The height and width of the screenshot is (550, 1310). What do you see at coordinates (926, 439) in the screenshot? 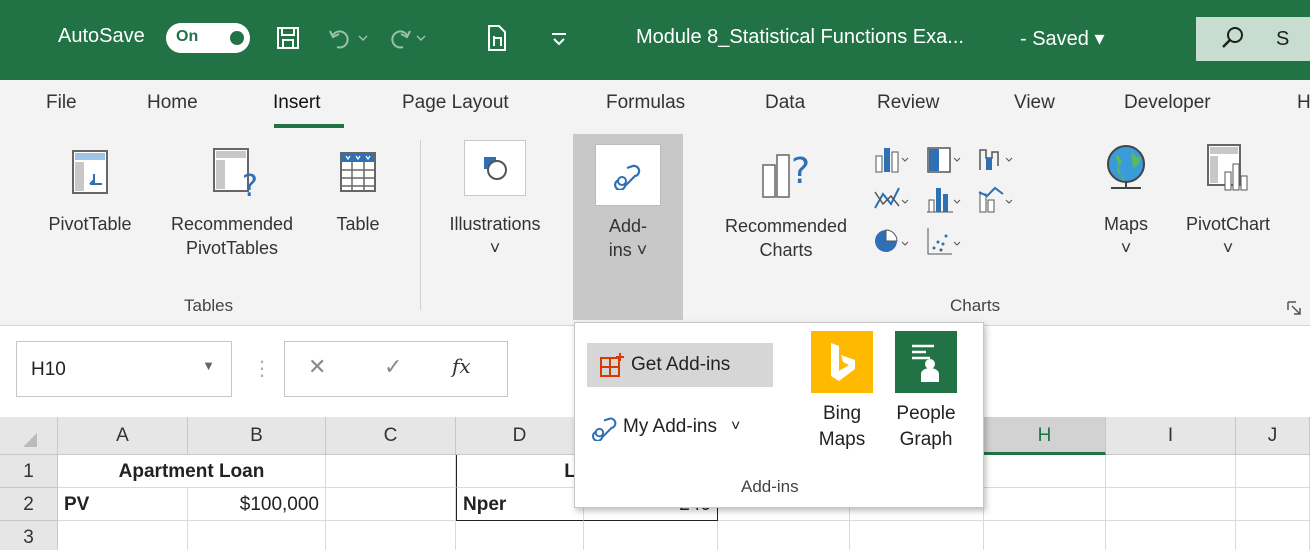
I see `people-graph-label-2: Graph` at bounding box center [926, 439].